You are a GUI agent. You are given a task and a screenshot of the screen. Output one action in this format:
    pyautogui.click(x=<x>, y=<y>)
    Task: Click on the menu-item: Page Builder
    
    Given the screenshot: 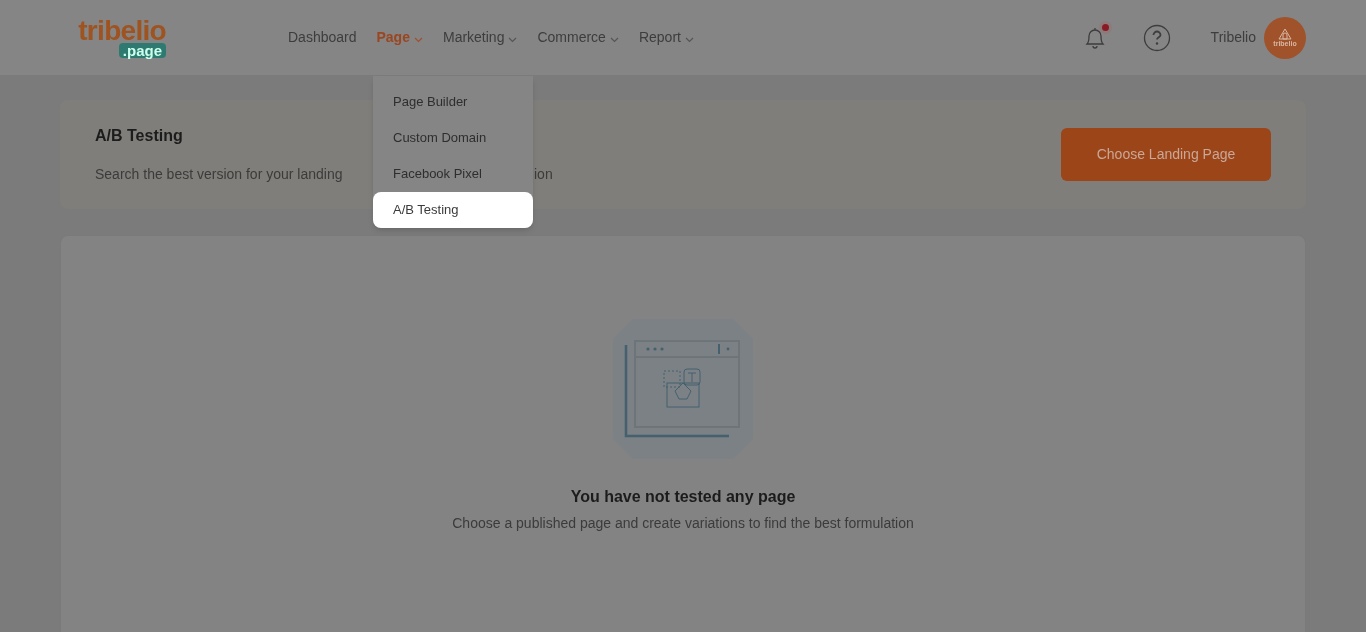 What is the action you would take?
    pyautogui.click(x=453, y=102)
    